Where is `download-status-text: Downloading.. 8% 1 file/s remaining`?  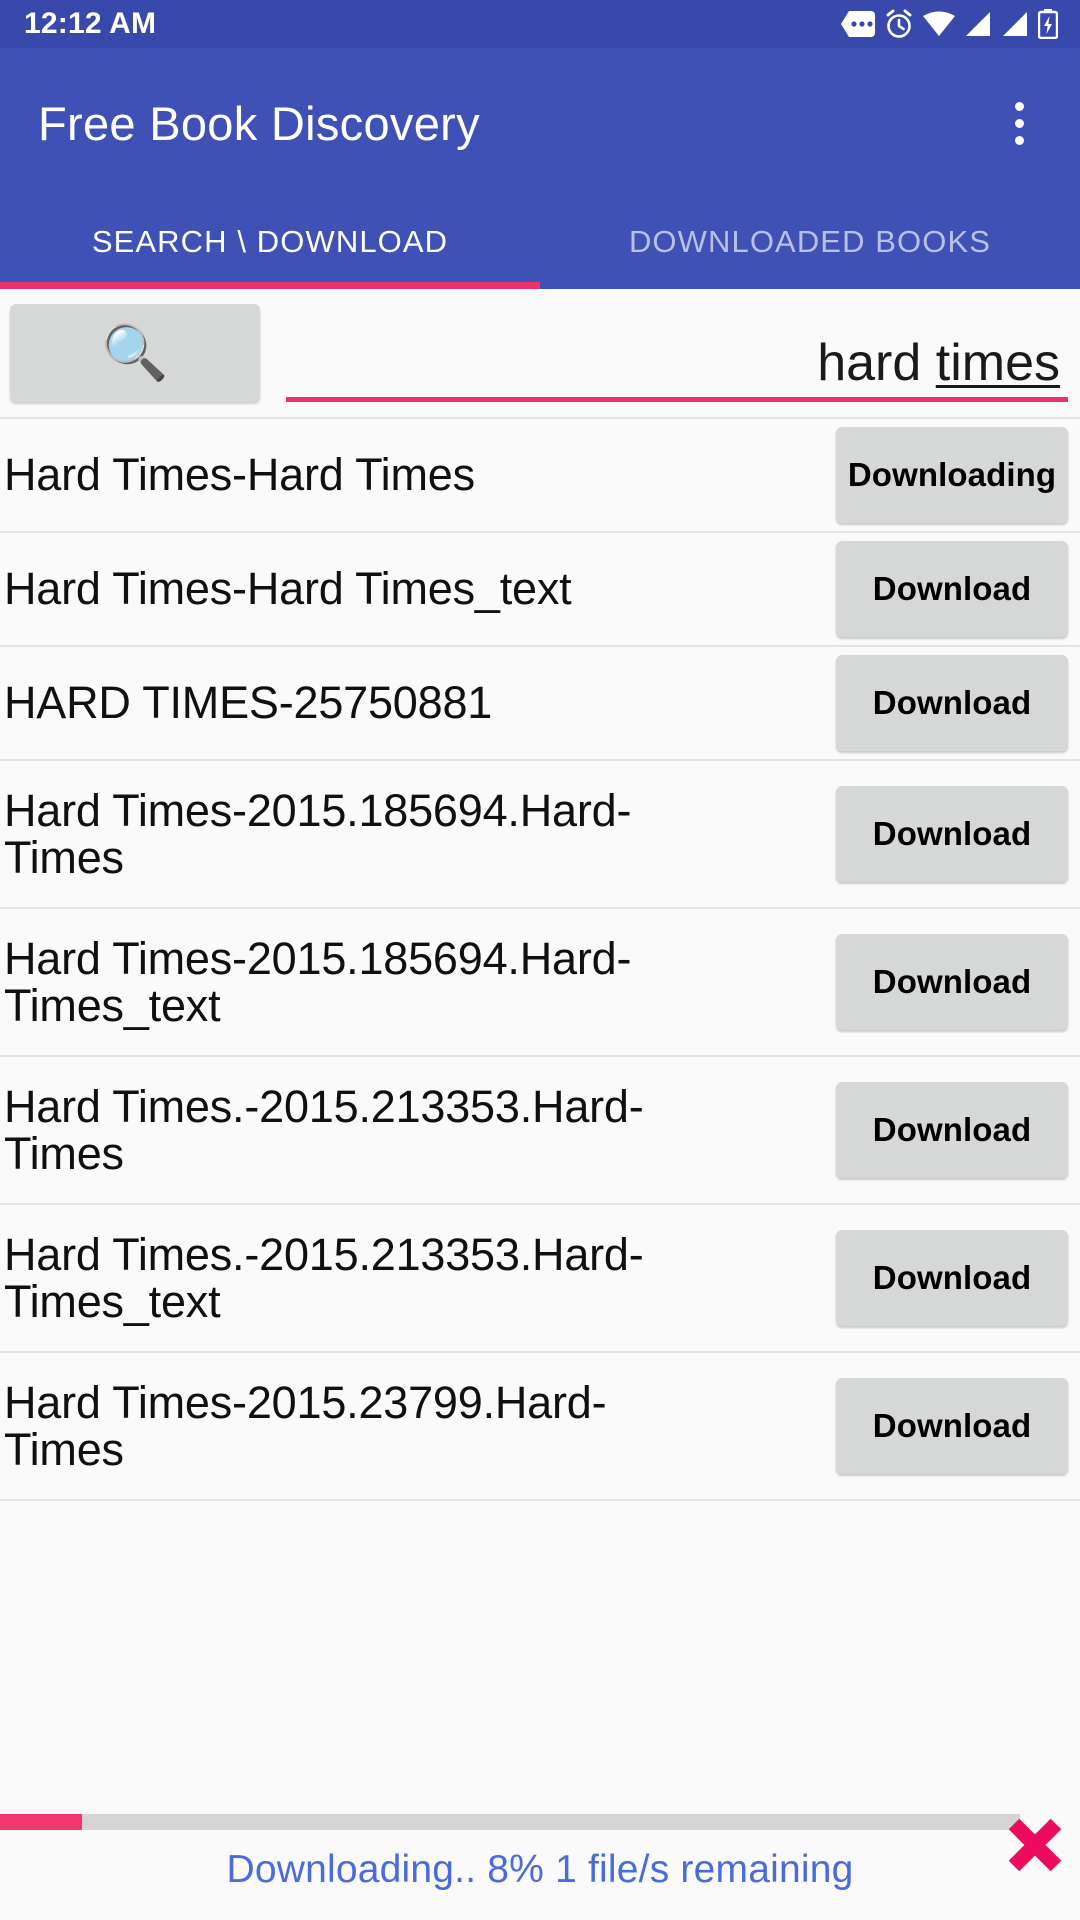
download-status-text: Downloading.. 8% 1 file/s remaining is located at coordinates (540, 1869).